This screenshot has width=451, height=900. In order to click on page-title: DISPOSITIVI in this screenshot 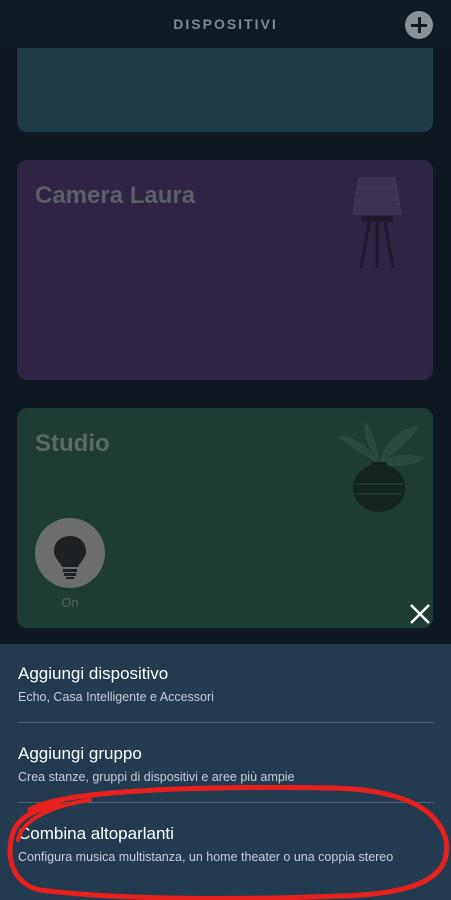, I will do `click(225, 24)`.